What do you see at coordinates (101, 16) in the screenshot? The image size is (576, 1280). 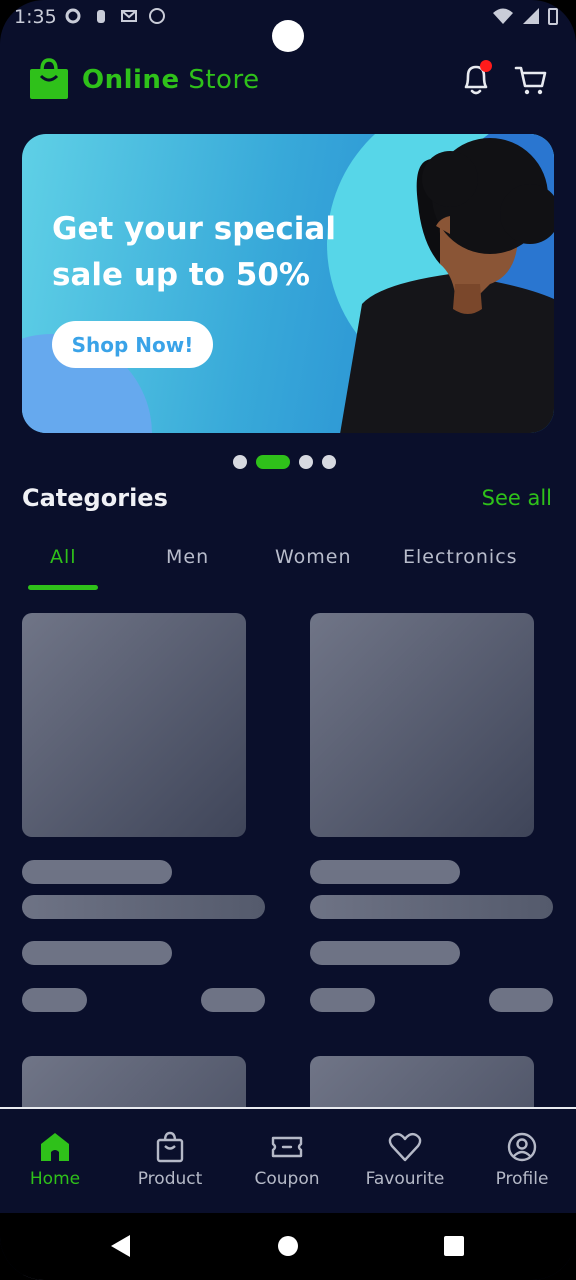 I see `bug-status-icon` at bounding box center [101, 16].